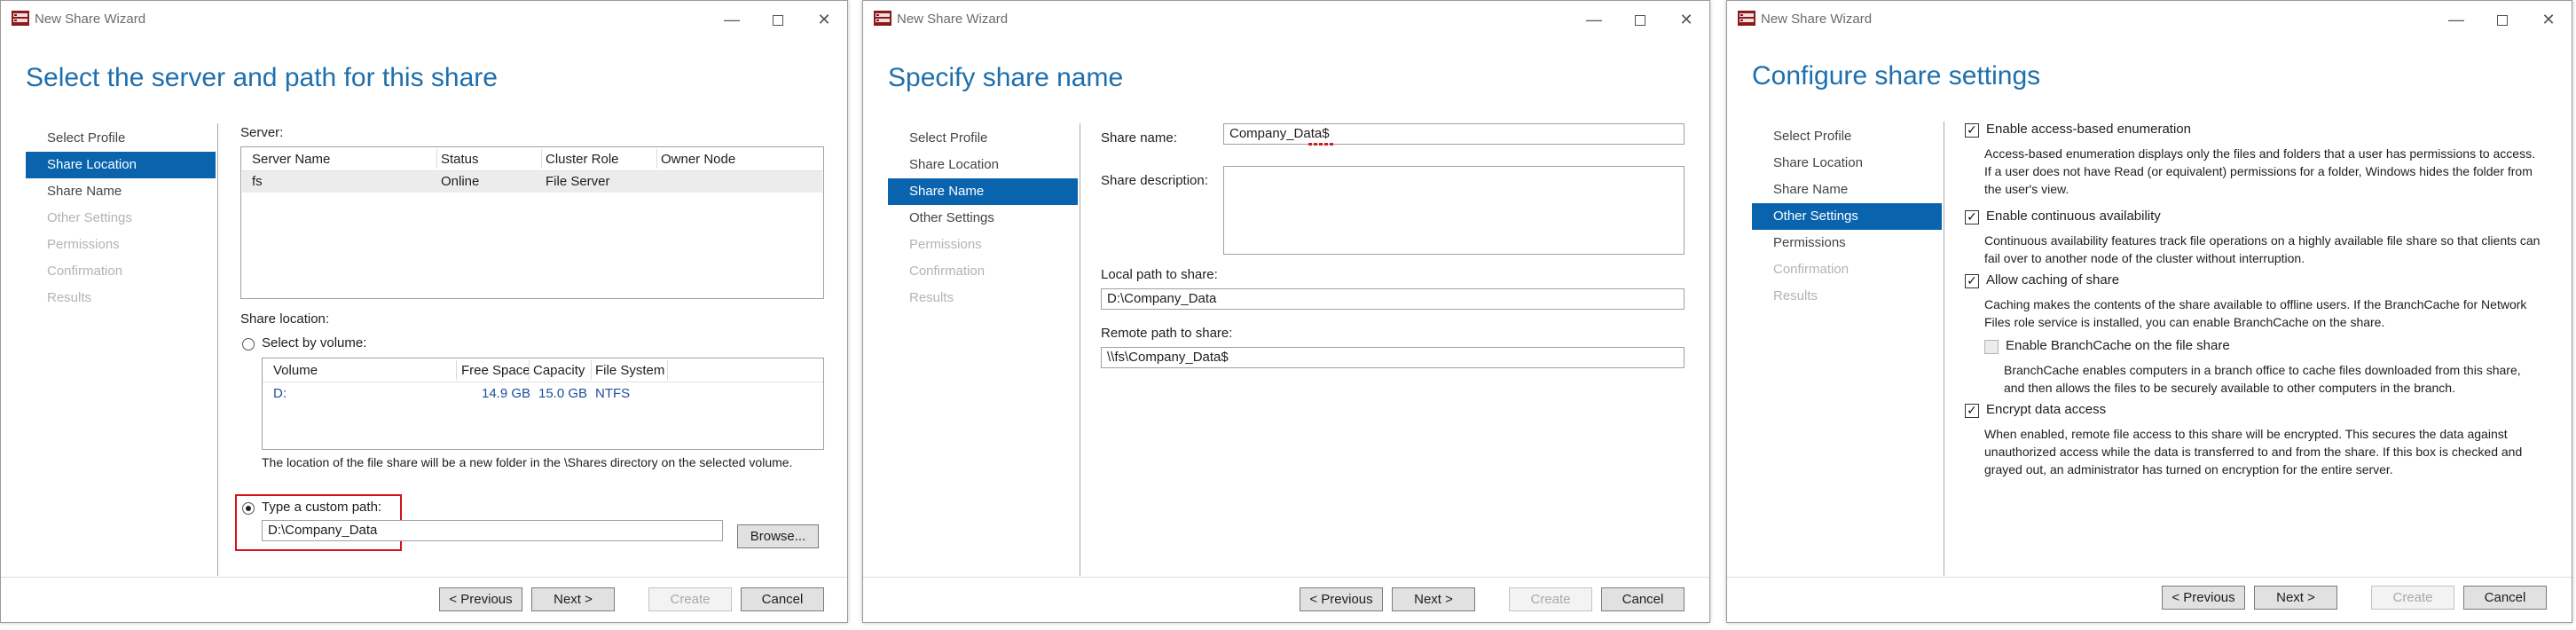 The image size is (2576, 630). What do you see at coordinates (2073, 216) in the screenshot?
I see `continuous-availability-label: Enable continuous availability` at bounding box center [2073, 216].